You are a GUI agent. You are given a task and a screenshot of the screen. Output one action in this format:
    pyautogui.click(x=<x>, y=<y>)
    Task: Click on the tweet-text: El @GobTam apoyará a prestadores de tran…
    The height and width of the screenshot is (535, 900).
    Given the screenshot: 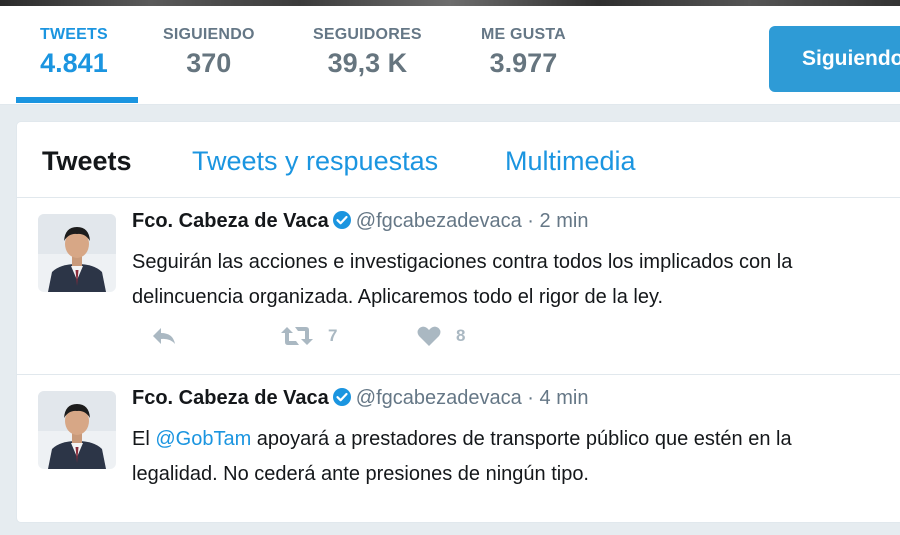 What is the action you would take?
    pyautogui.click(x=516, y=457)
    